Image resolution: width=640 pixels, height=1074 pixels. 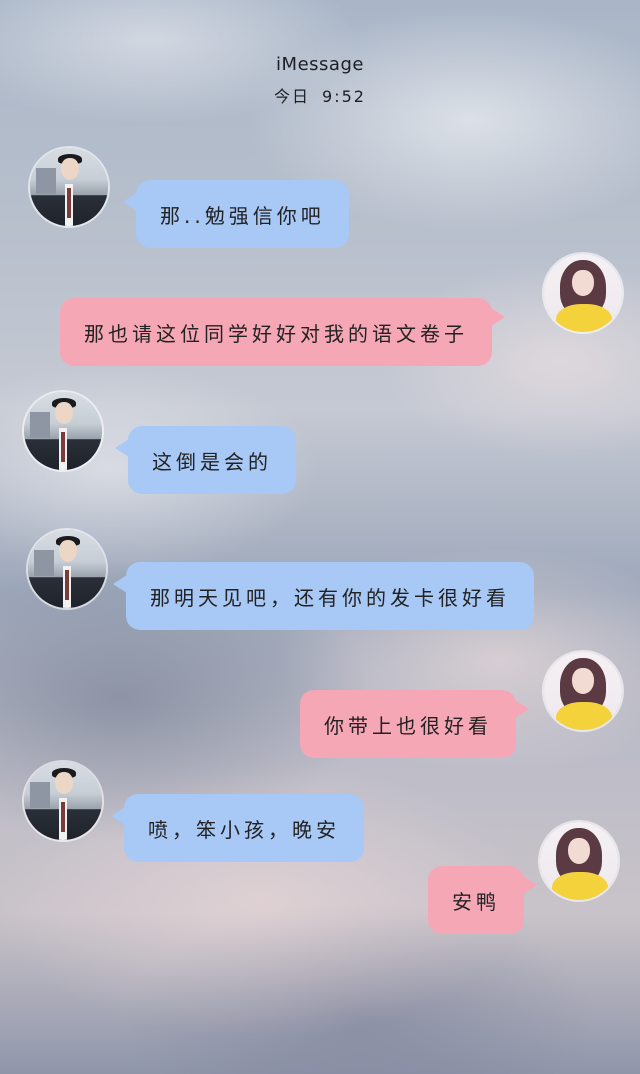 I want to click on chat-header: iMessage 今日 9:52, so click(x=320, y=80).